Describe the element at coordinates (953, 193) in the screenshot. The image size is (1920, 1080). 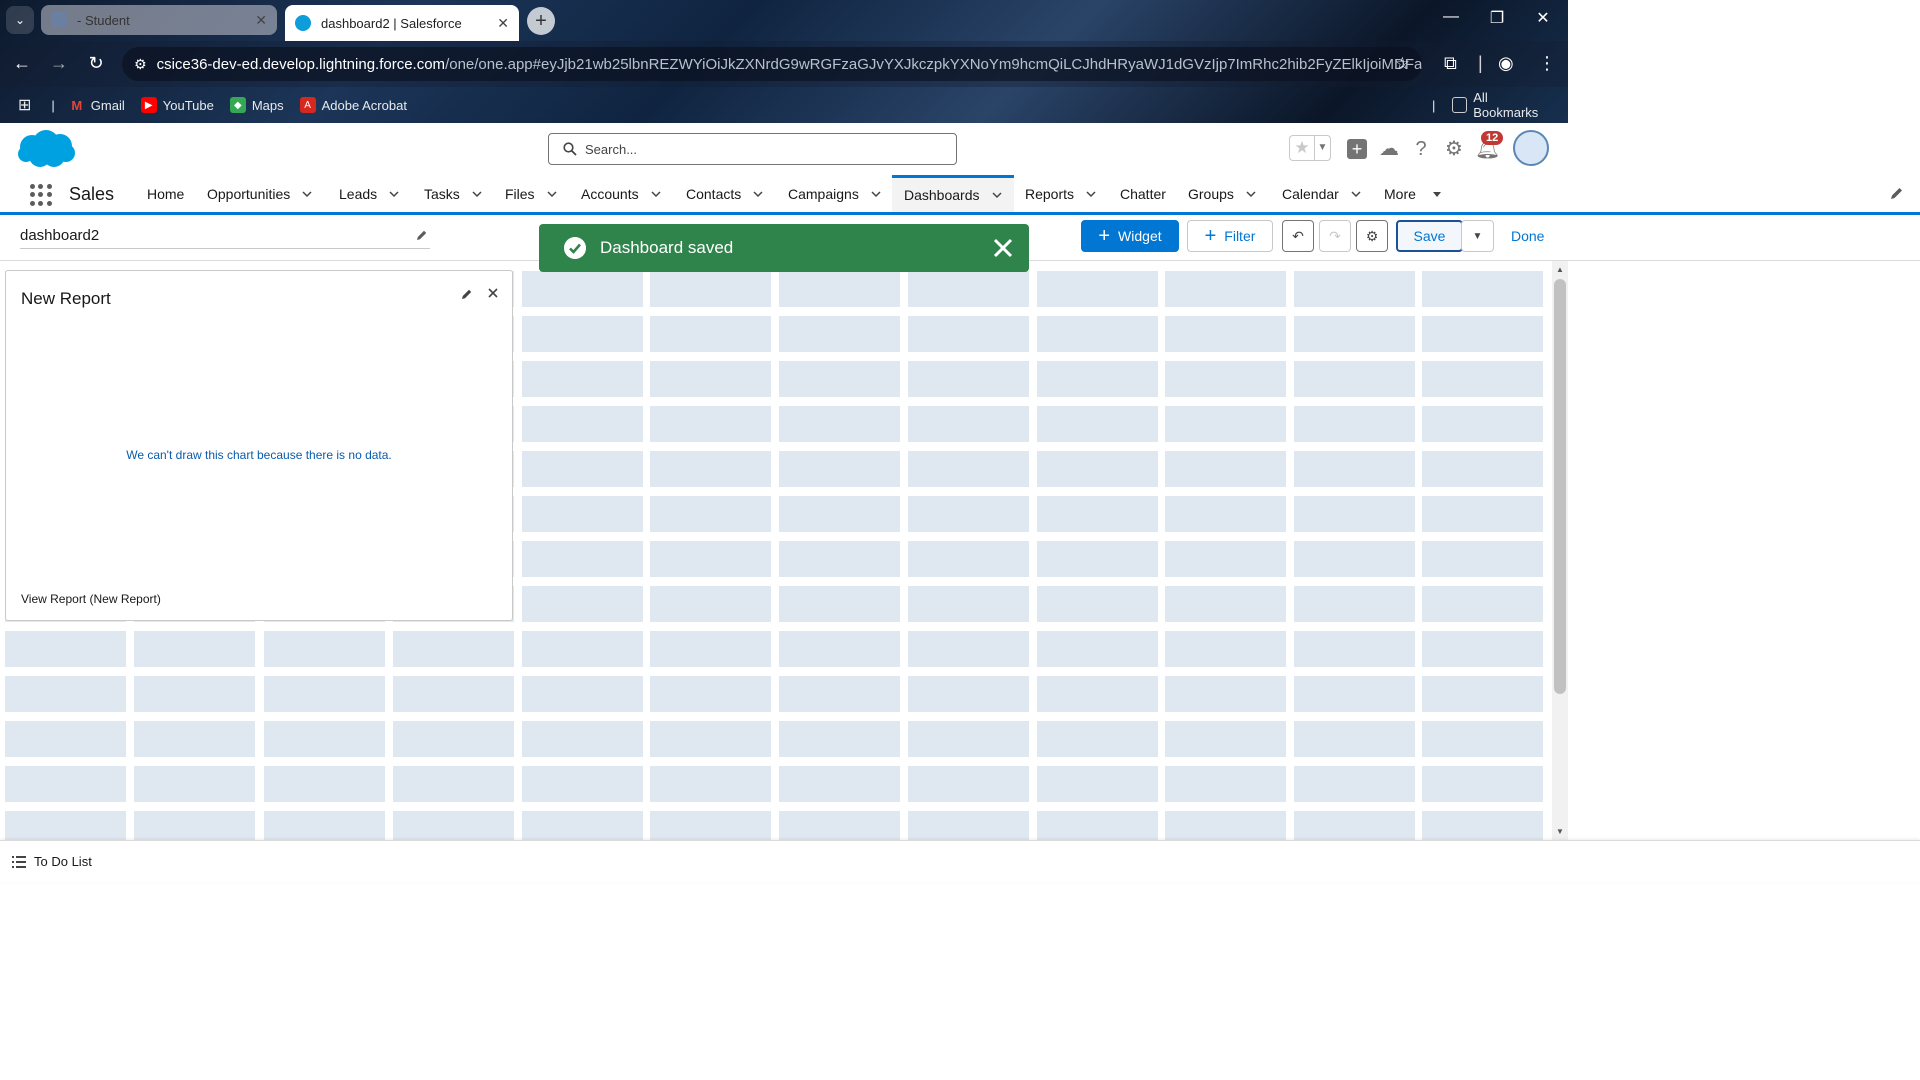
I see `nav-item-dashboards: Dashboards` at that location.